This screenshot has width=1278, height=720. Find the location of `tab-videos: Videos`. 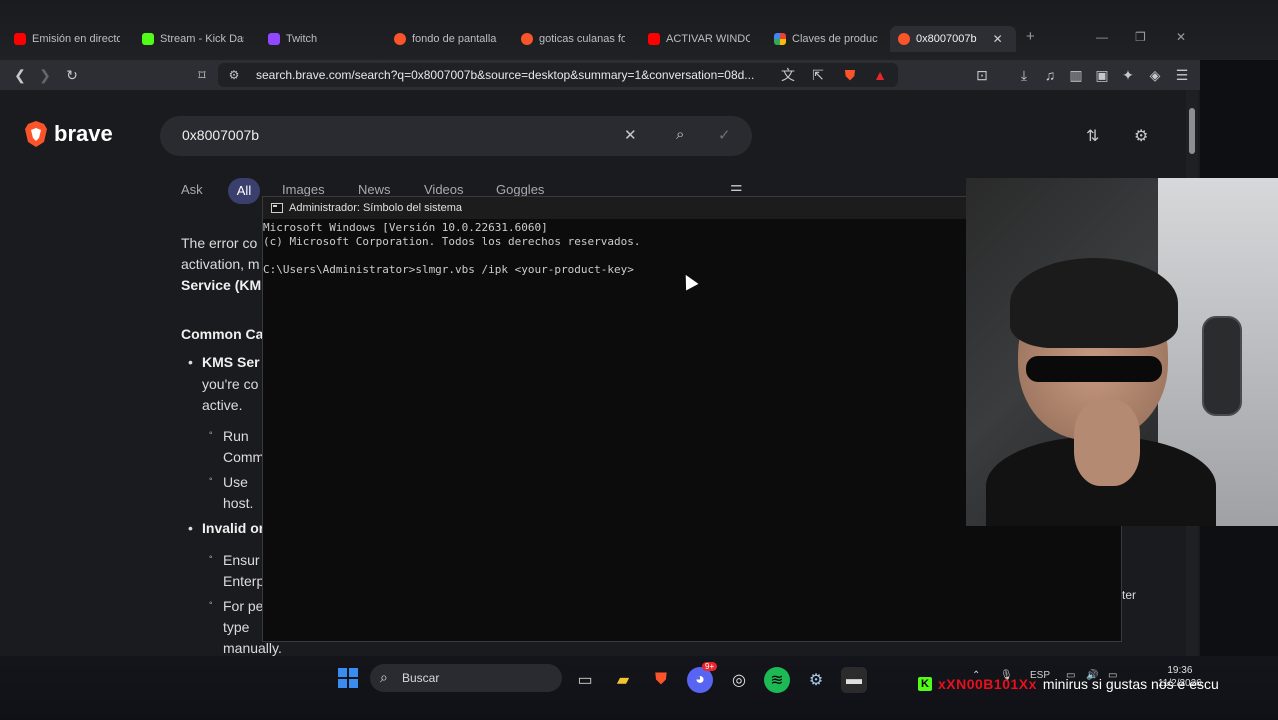

tab-videos: Videos is located at coordinates (444, 189).